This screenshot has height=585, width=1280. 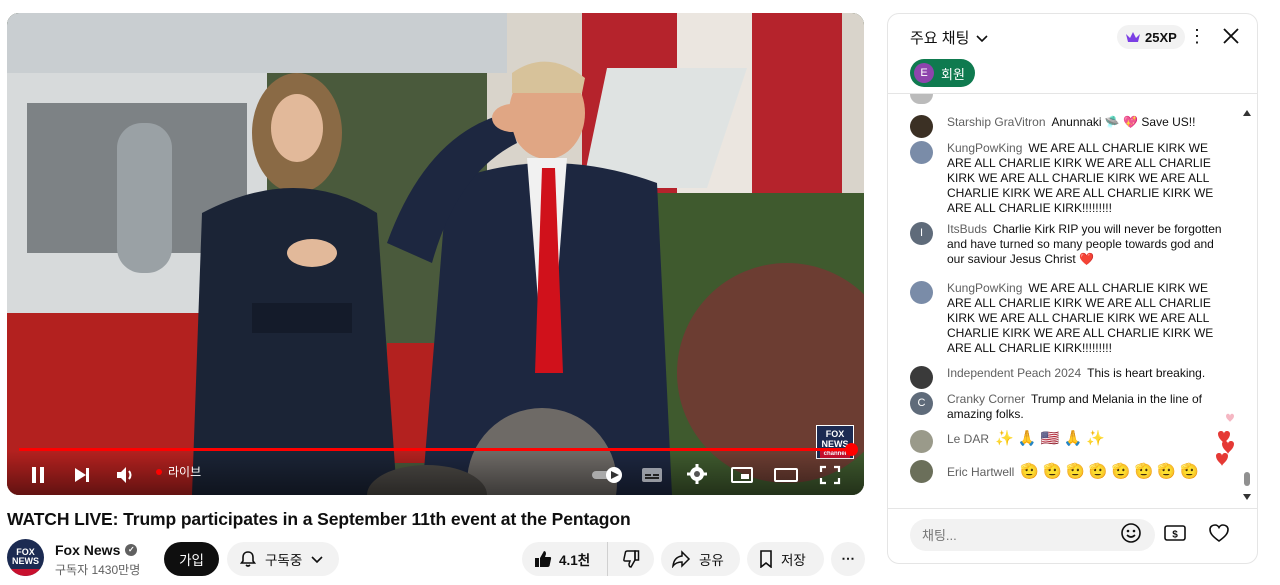 I want to click on xp-badge: 25XP, so click(x=1151, y=37).